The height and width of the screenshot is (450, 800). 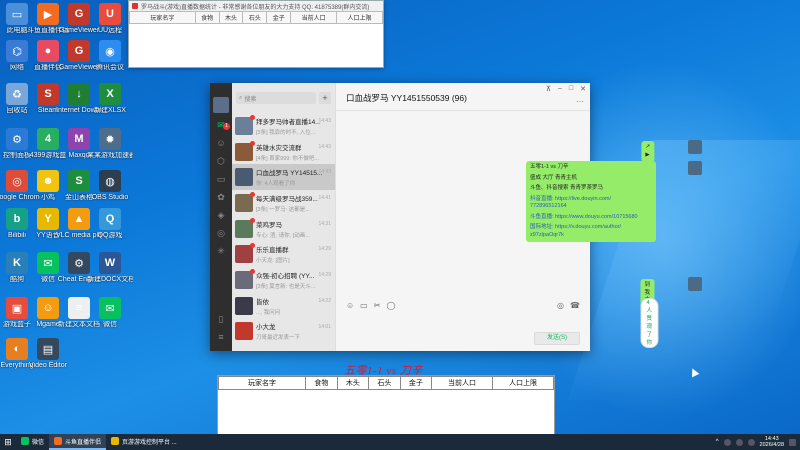 What do you see at coordinates (110, 308) in the screenshot?
I see `app-icon: ✉` at bounding box center [110, 308].